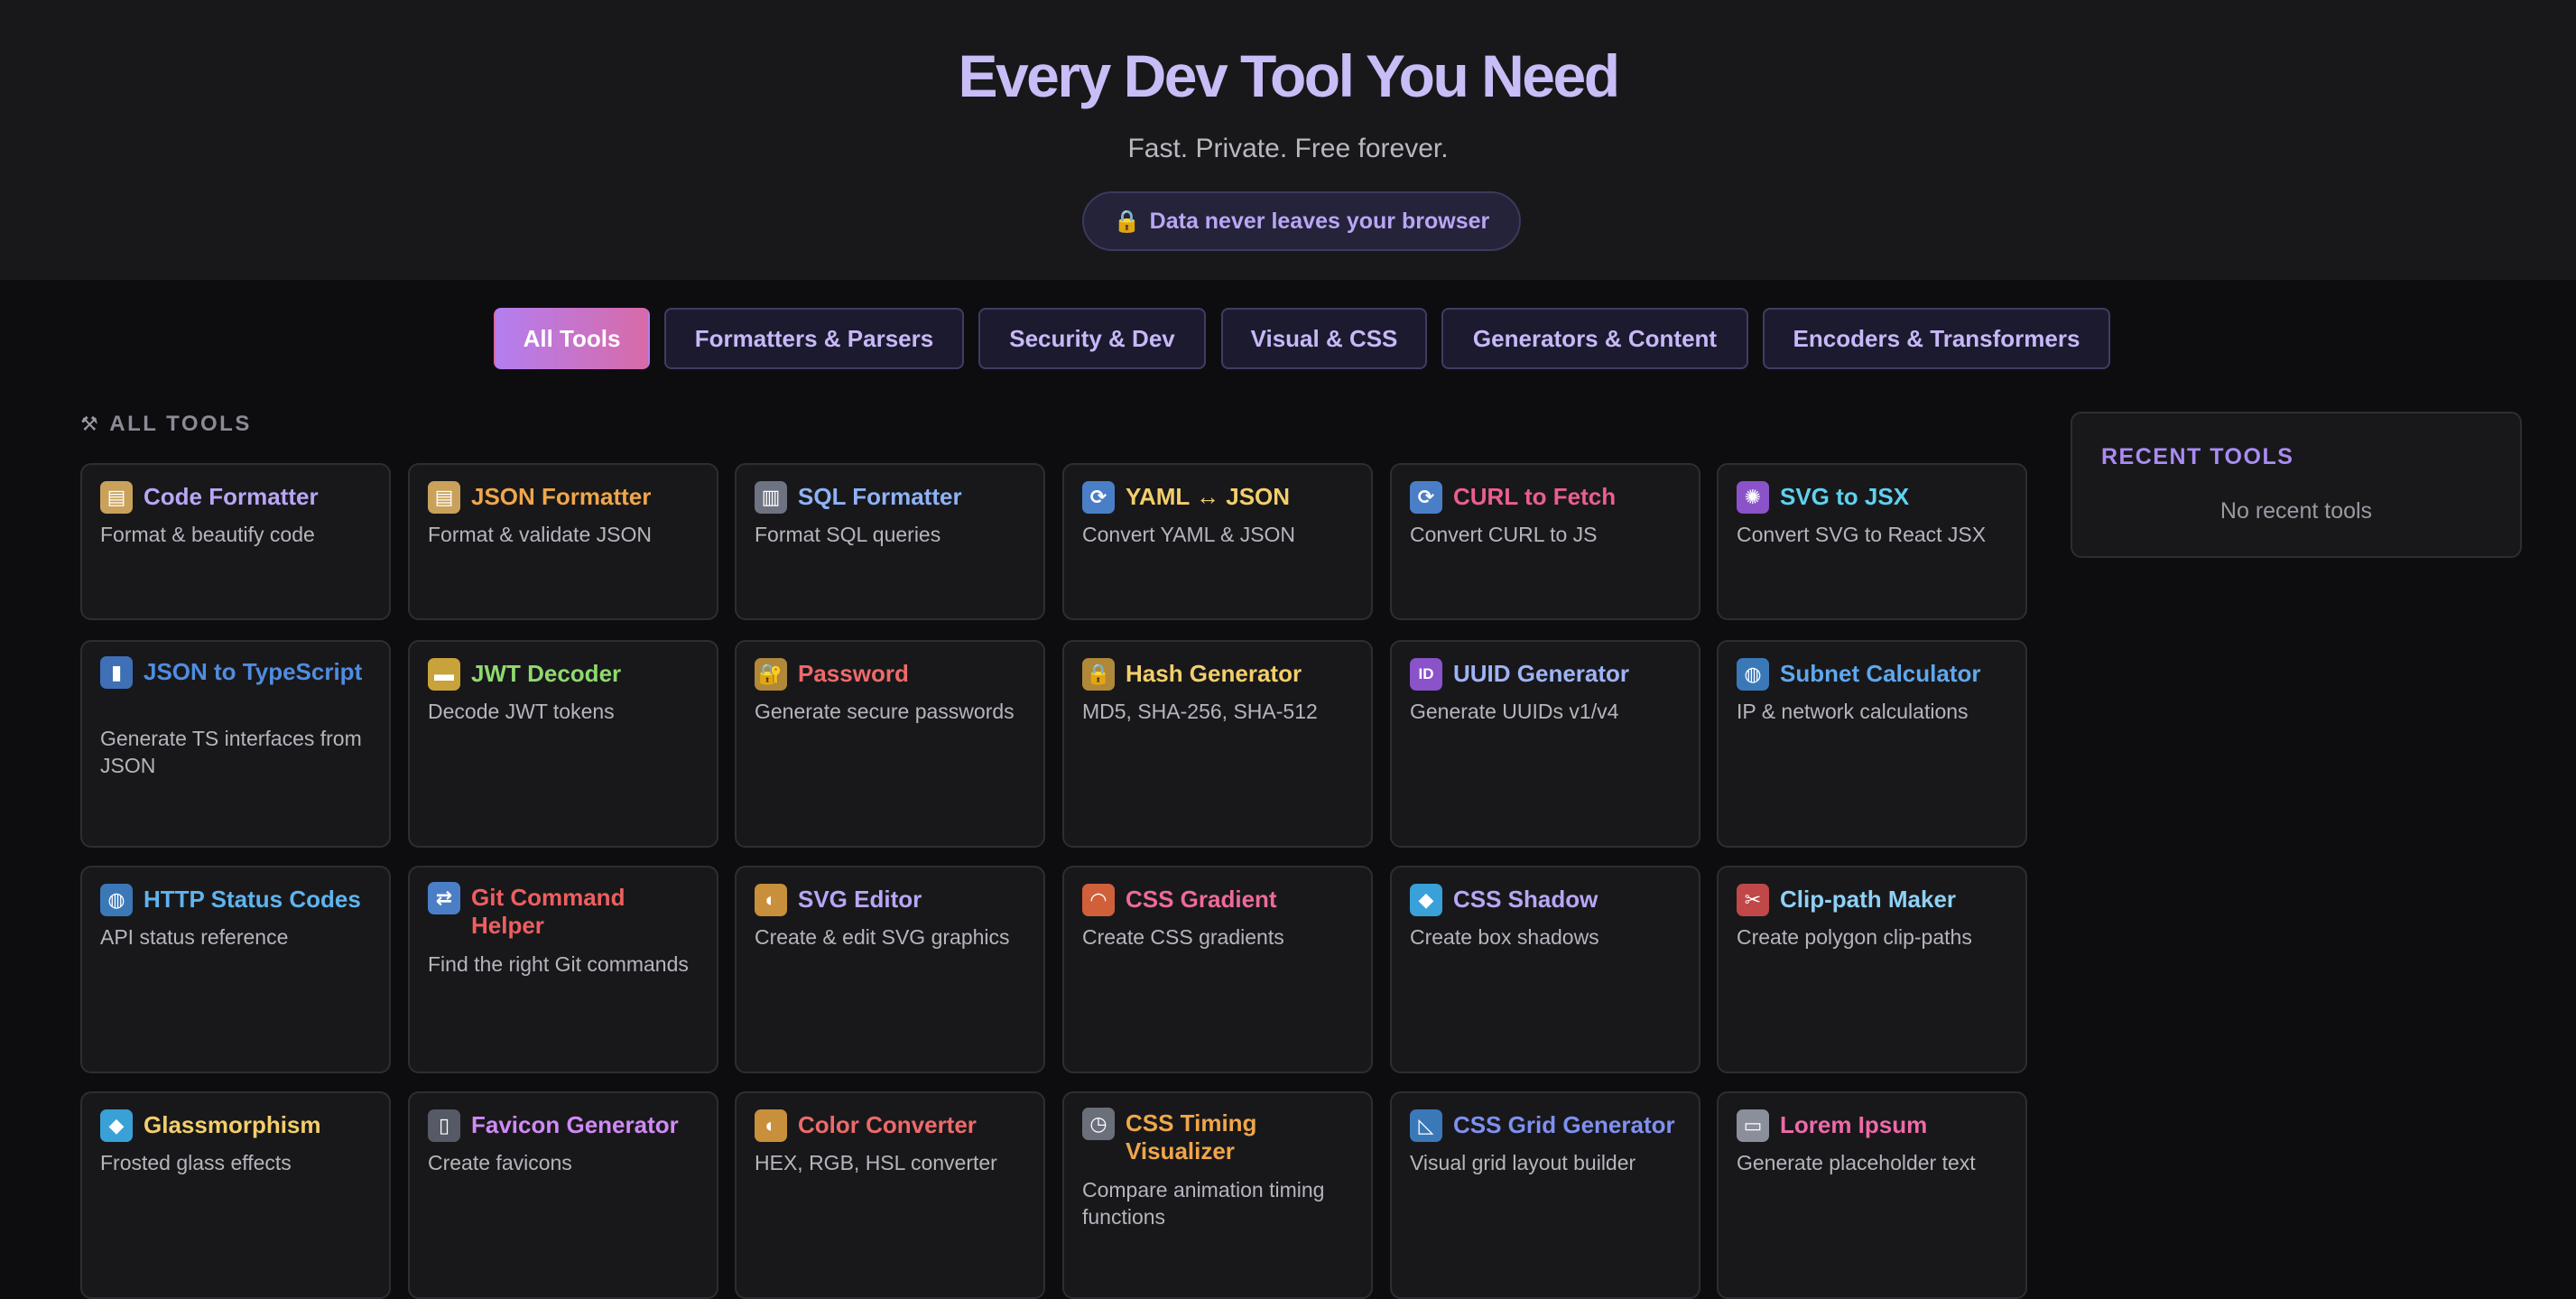 This screenshot has width=2576, height=1299. What do you see at coordinates (1523, 1162) in the screenshot?
I see `tool-description: Visual grid layout builder` at bounding box center [1523, 1162].